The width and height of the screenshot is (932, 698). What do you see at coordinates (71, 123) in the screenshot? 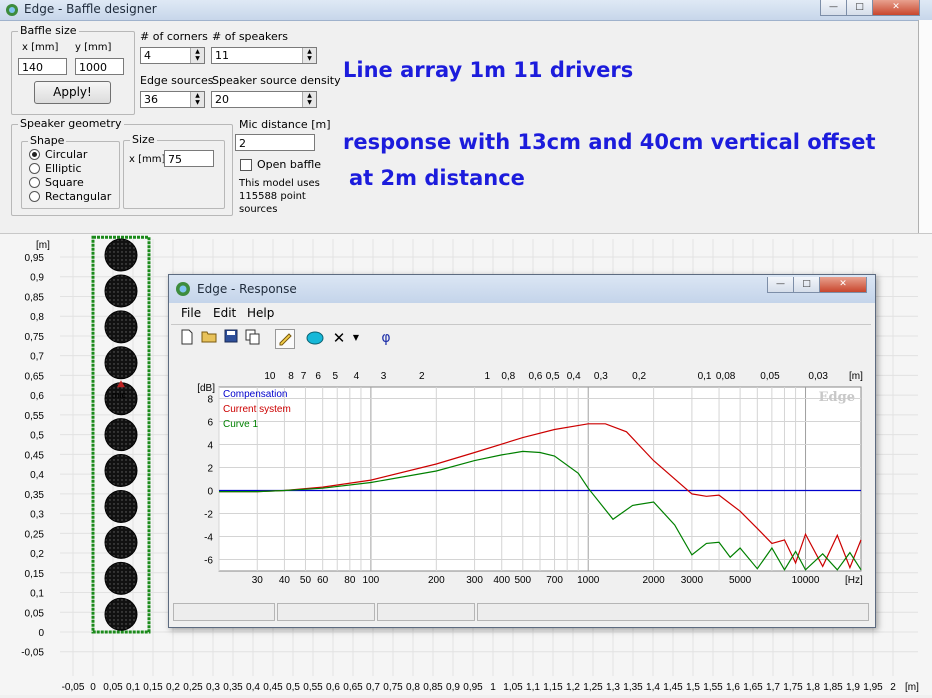
I see `speaker-geometry-legend: Speaker geometry` at bounding box center [71, 123].